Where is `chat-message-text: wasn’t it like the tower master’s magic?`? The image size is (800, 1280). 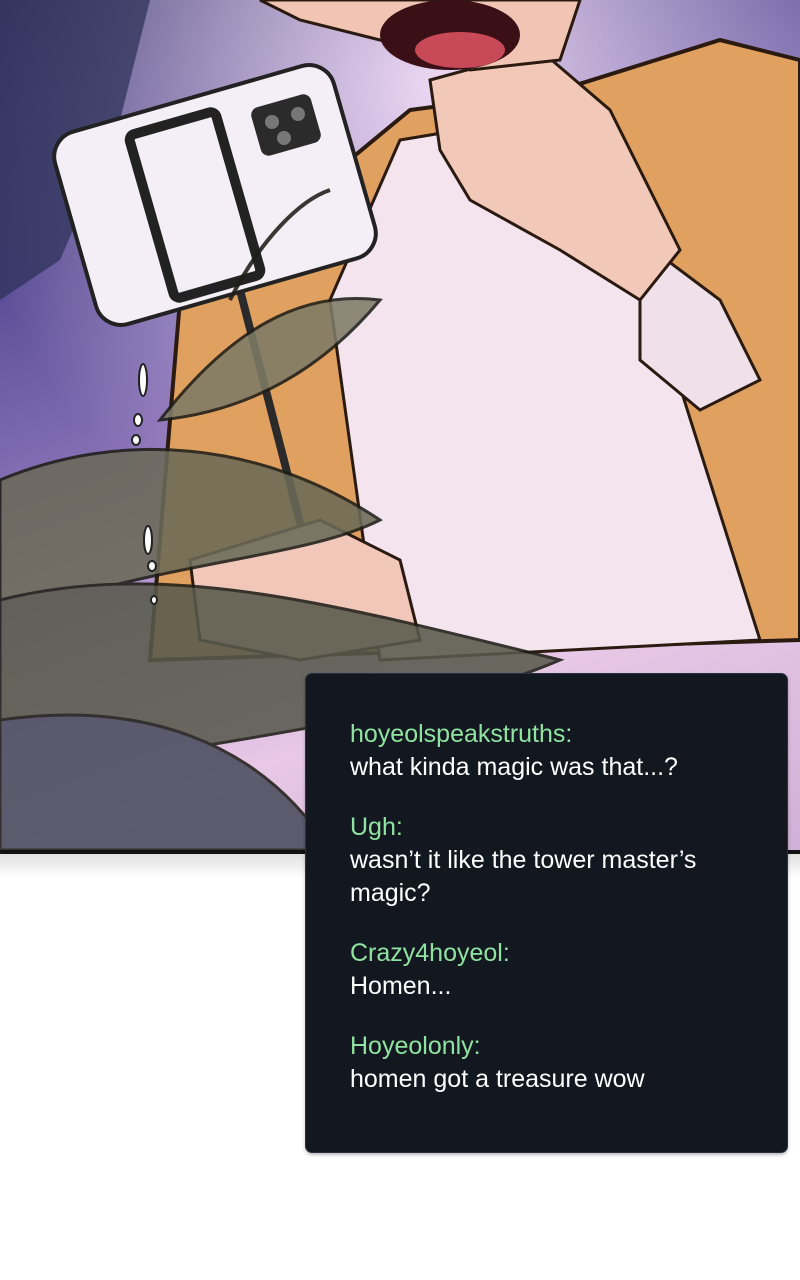
chat-message-text: wasn’t it like the tower master’s magic? is located at coordinates (523, 876).